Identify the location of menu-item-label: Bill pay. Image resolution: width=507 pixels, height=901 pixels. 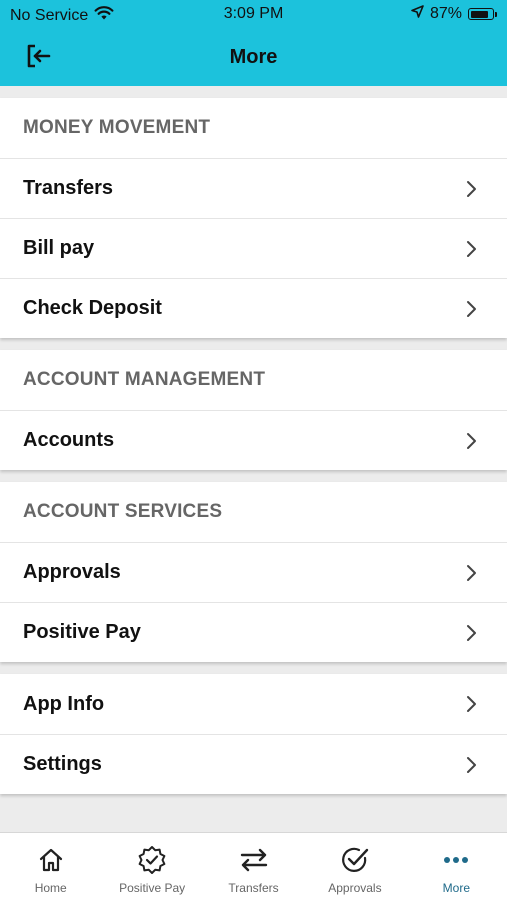
(59, 248).